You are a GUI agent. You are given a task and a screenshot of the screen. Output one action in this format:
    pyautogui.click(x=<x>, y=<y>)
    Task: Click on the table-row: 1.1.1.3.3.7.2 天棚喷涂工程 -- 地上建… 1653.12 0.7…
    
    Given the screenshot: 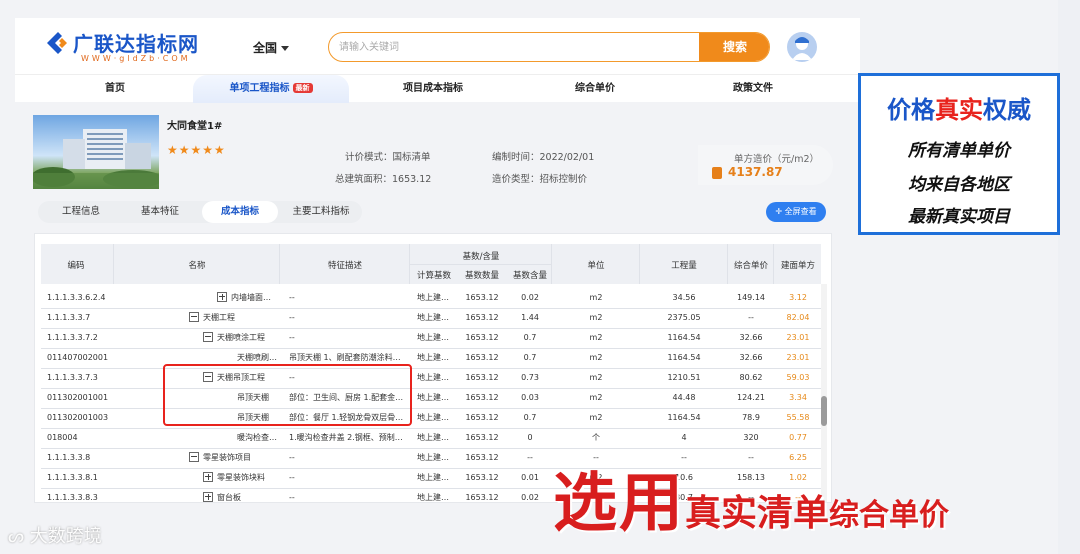 What is the action you would take?
    pyautogui.click(x=431, y=338)
    